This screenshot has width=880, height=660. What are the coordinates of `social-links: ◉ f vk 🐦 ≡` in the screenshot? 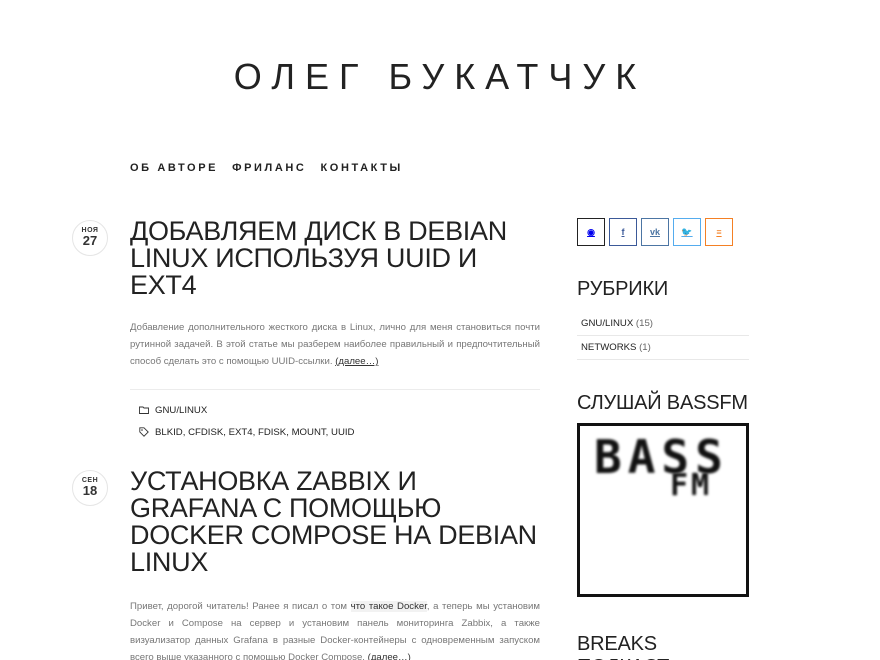 It's located at (663, 232).